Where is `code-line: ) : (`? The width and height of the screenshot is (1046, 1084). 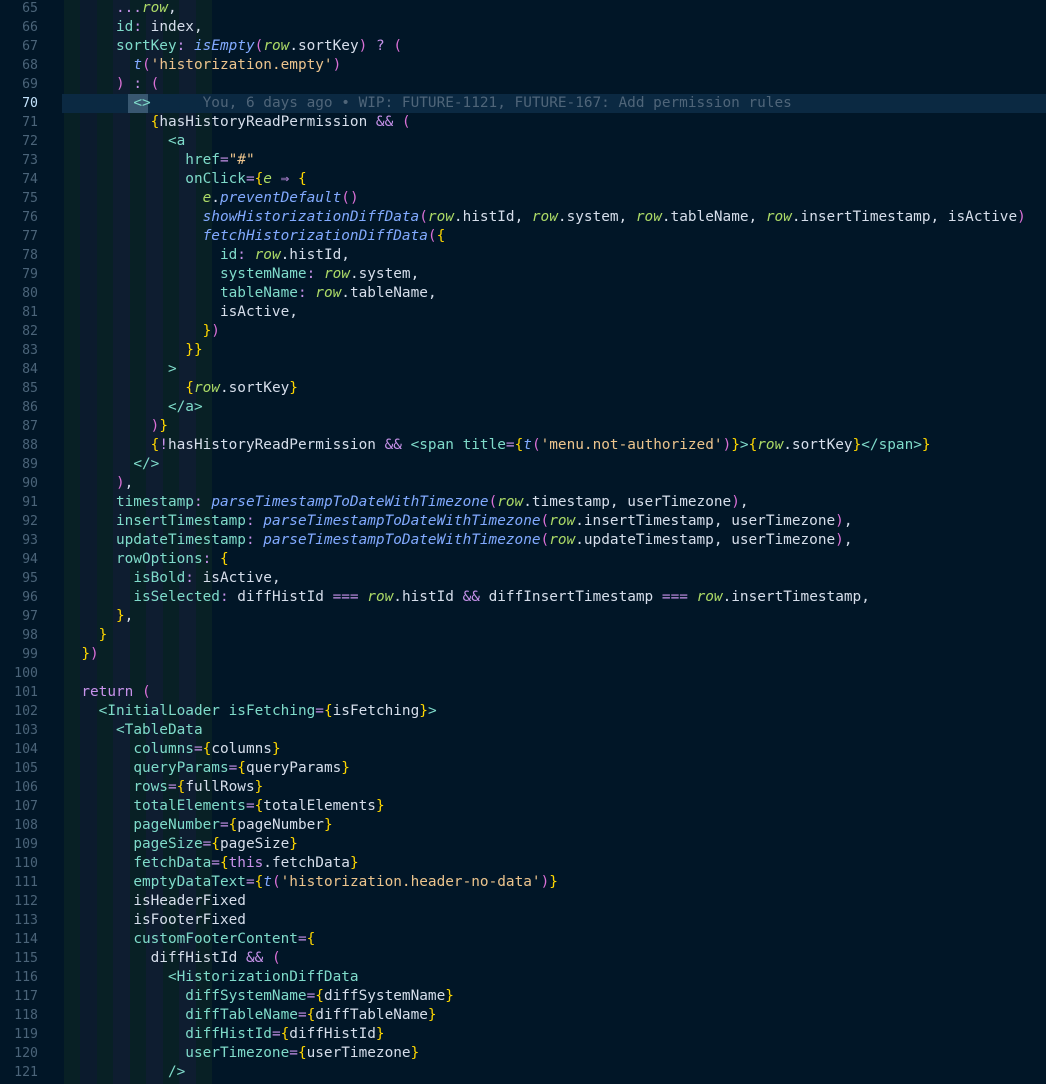
code-line: ) : ( is located at coordinates (111, 84).